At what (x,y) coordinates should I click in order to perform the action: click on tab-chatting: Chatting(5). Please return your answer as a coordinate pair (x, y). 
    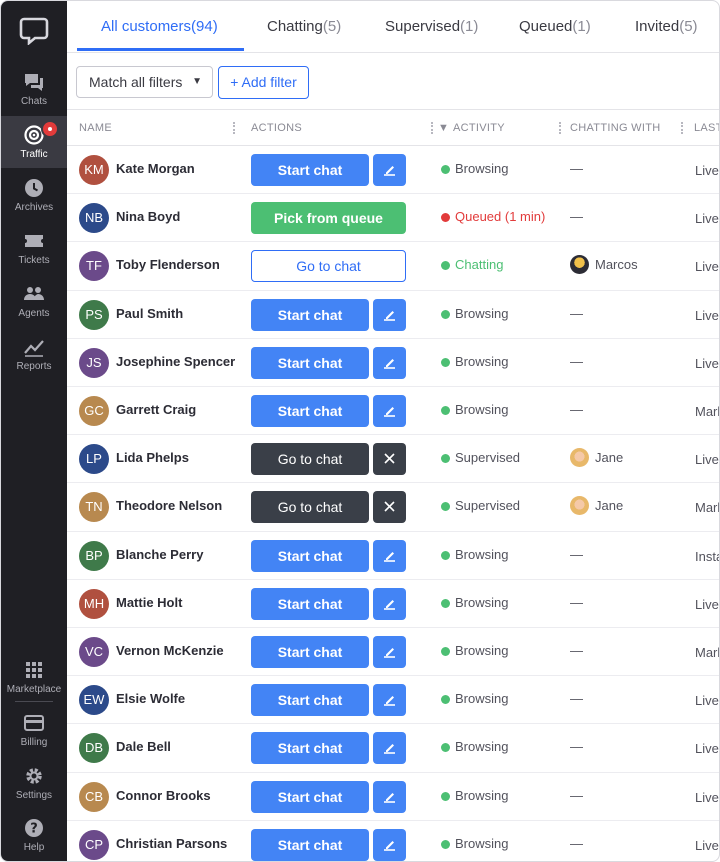
    Looking at the image, I should click on (304, 27).